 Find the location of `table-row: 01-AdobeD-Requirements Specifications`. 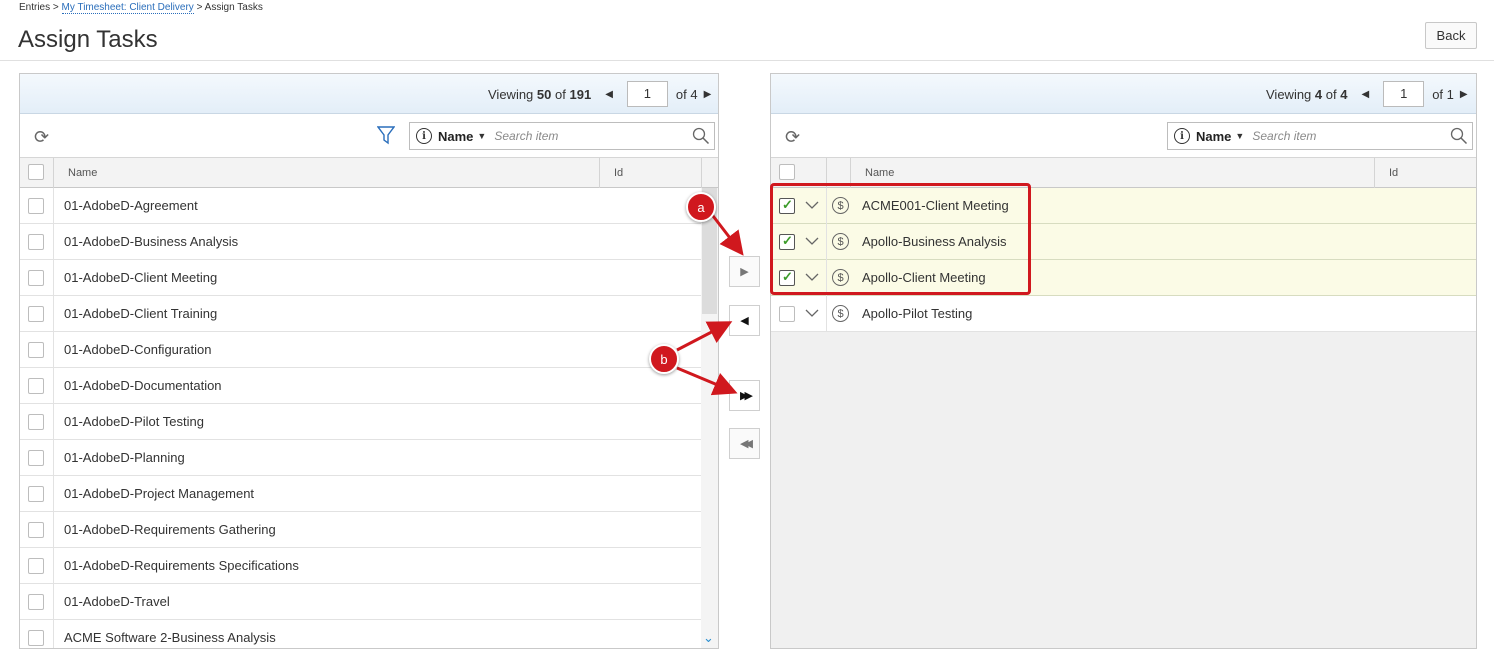

table-row: 01-AdobeD-Requirements Specifications is located at coordinates (360, 566).